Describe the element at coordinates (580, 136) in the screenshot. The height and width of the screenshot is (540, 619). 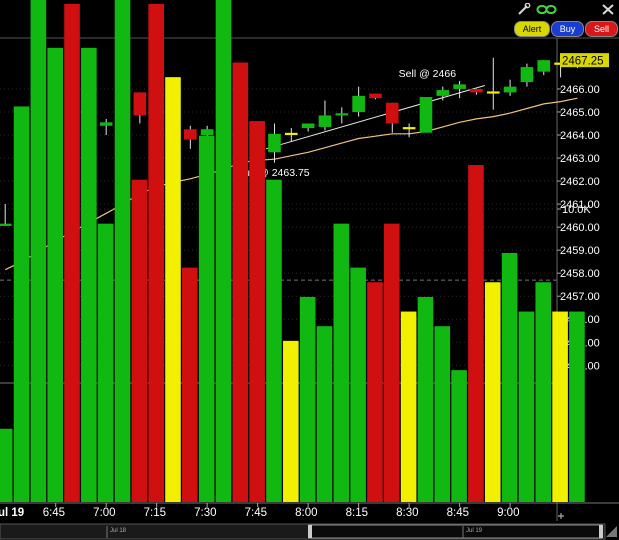
I see `price-tick-label: 2464.00` at that location.